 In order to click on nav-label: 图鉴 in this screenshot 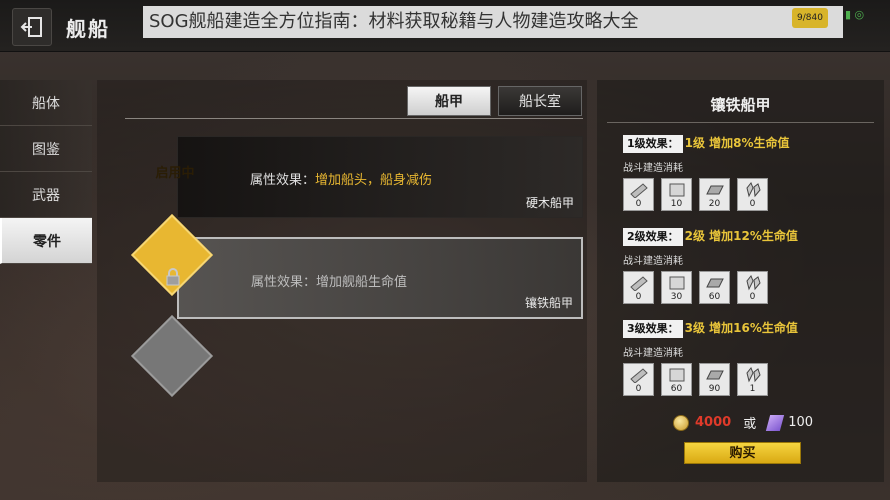, I will do `click(46, 149)`.